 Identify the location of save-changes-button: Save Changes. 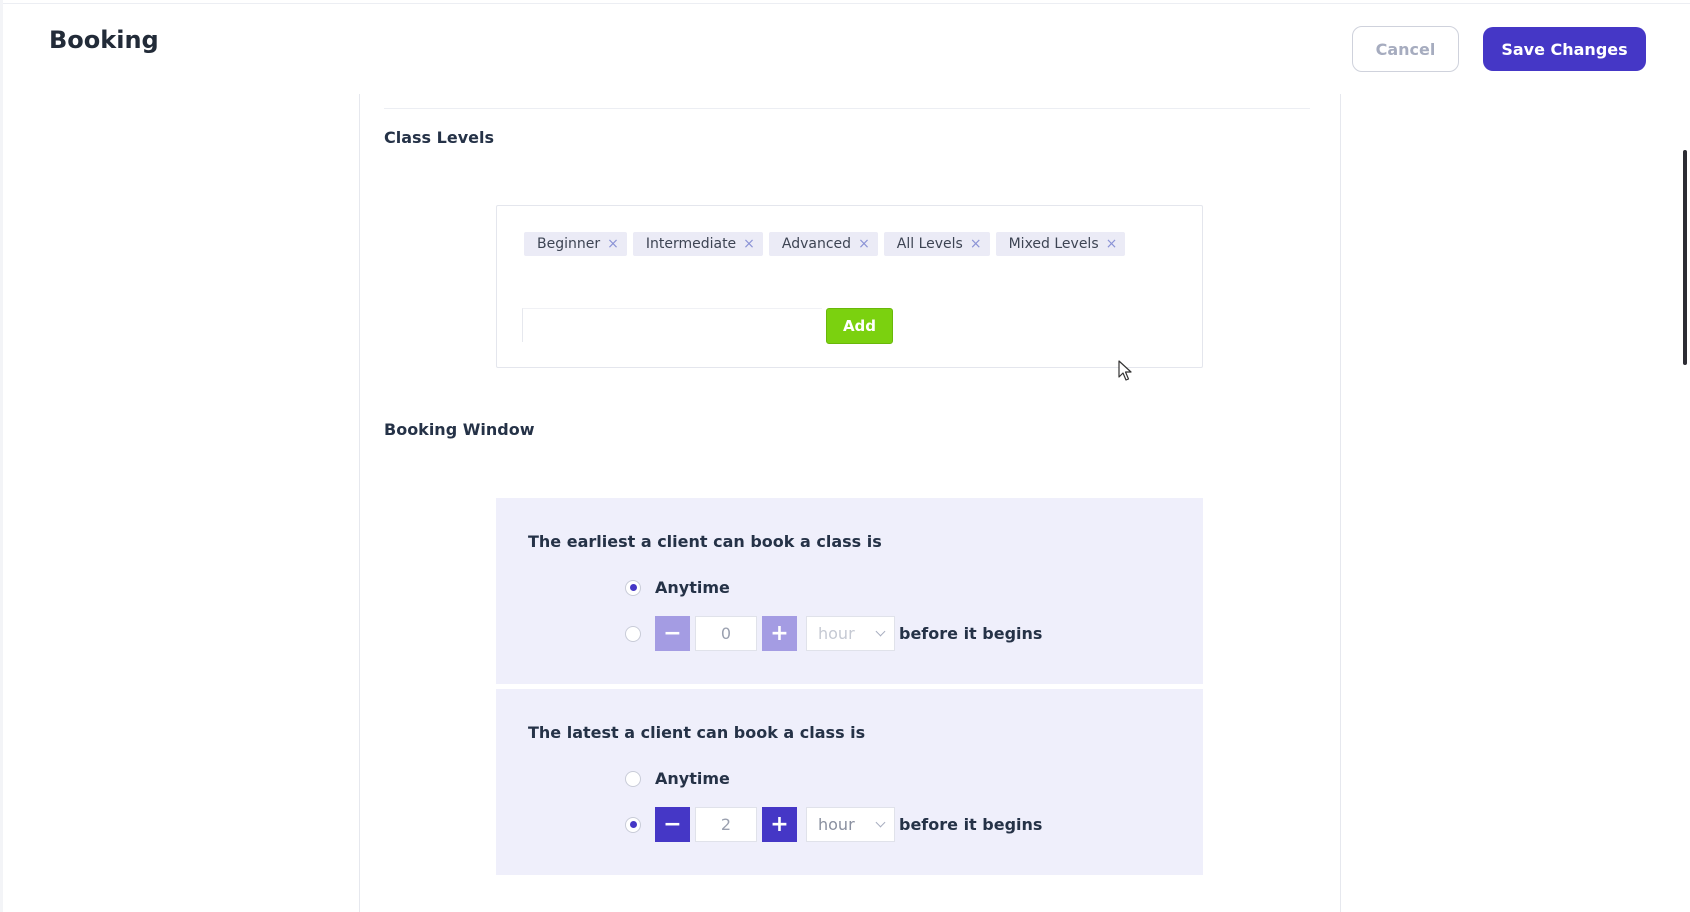
(1564, 49).